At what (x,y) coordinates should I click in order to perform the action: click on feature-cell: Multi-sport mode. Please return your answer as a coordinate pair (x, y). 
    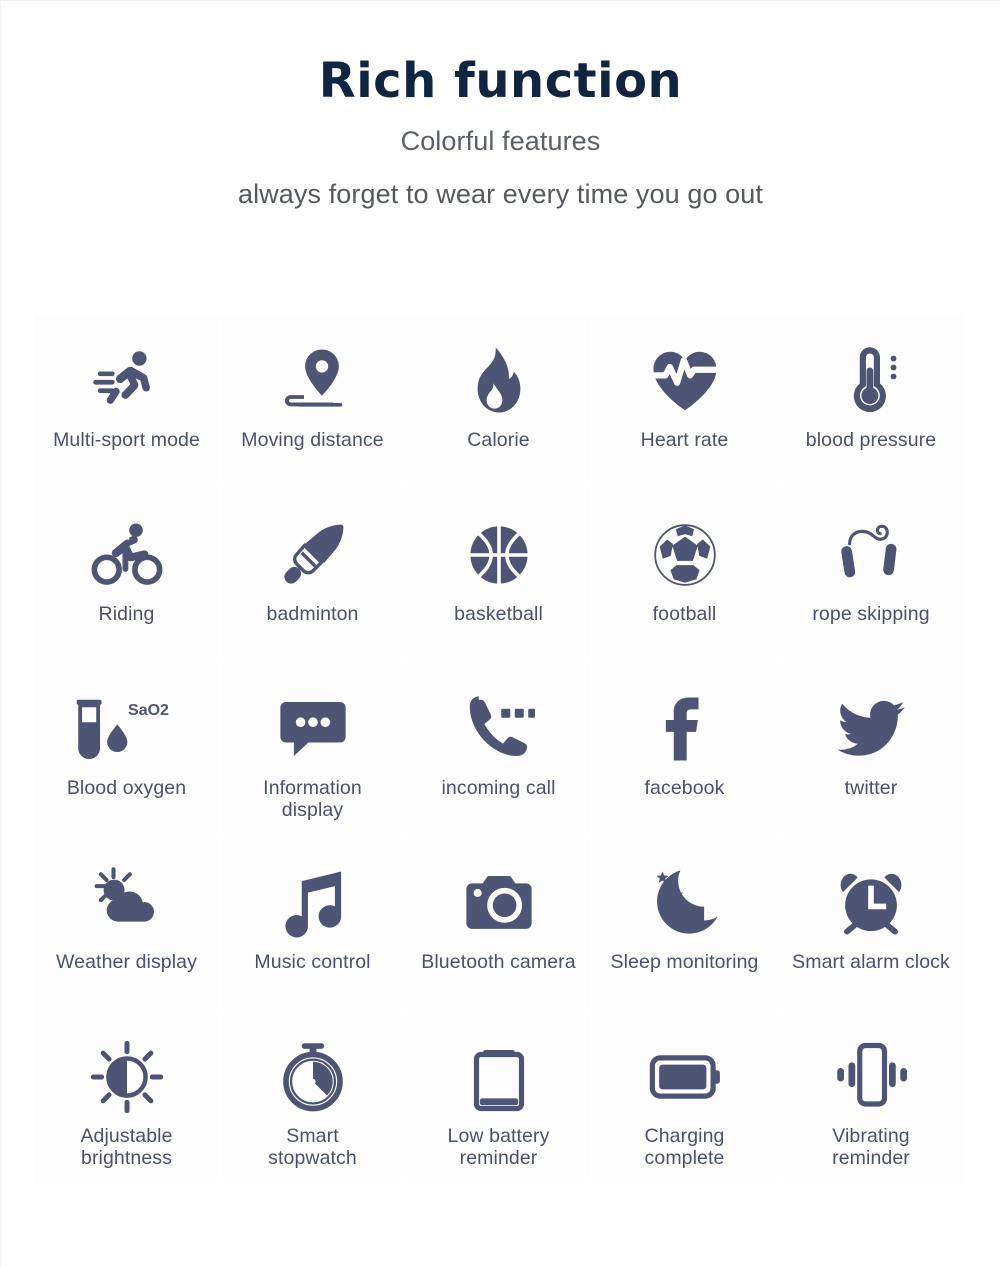
    Looking at the image, I should click on (127, 401).